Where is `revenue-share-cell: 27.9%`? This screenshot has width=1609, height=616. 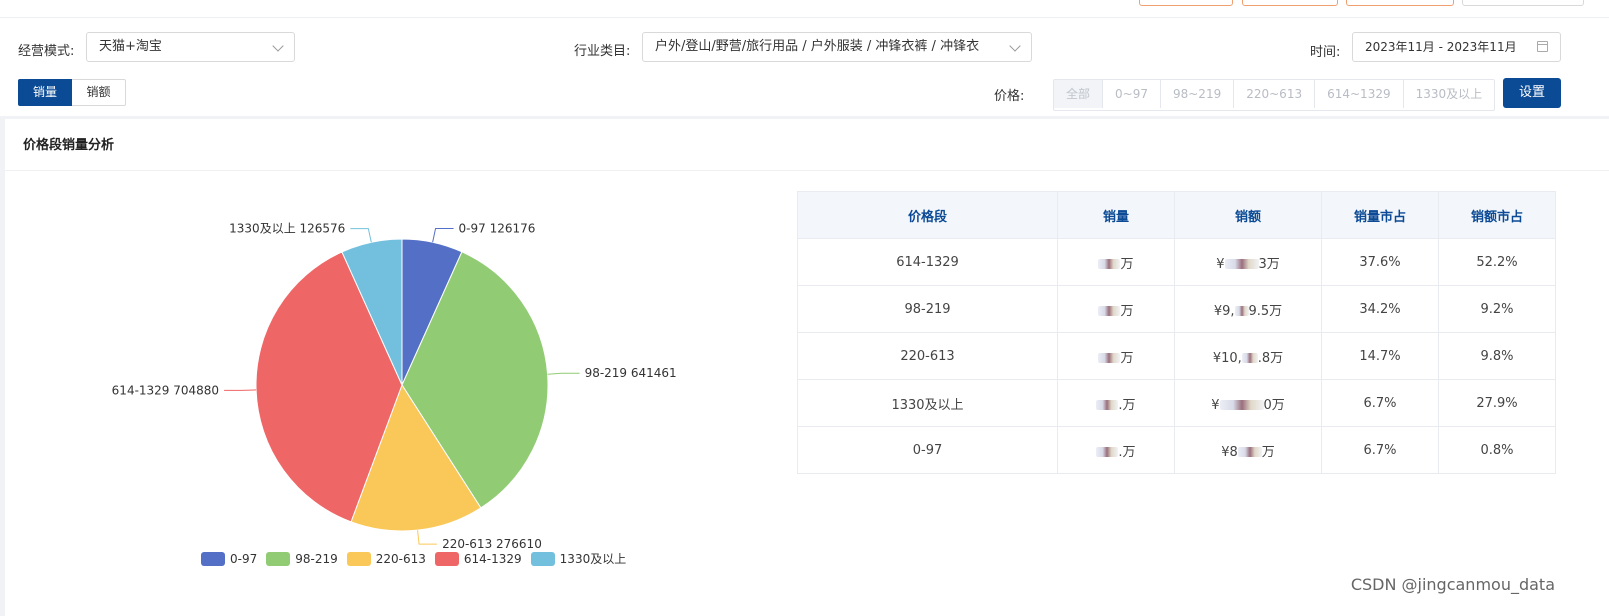 revenue-share-cell: 27.9% is located at coordinates (1497, 403).